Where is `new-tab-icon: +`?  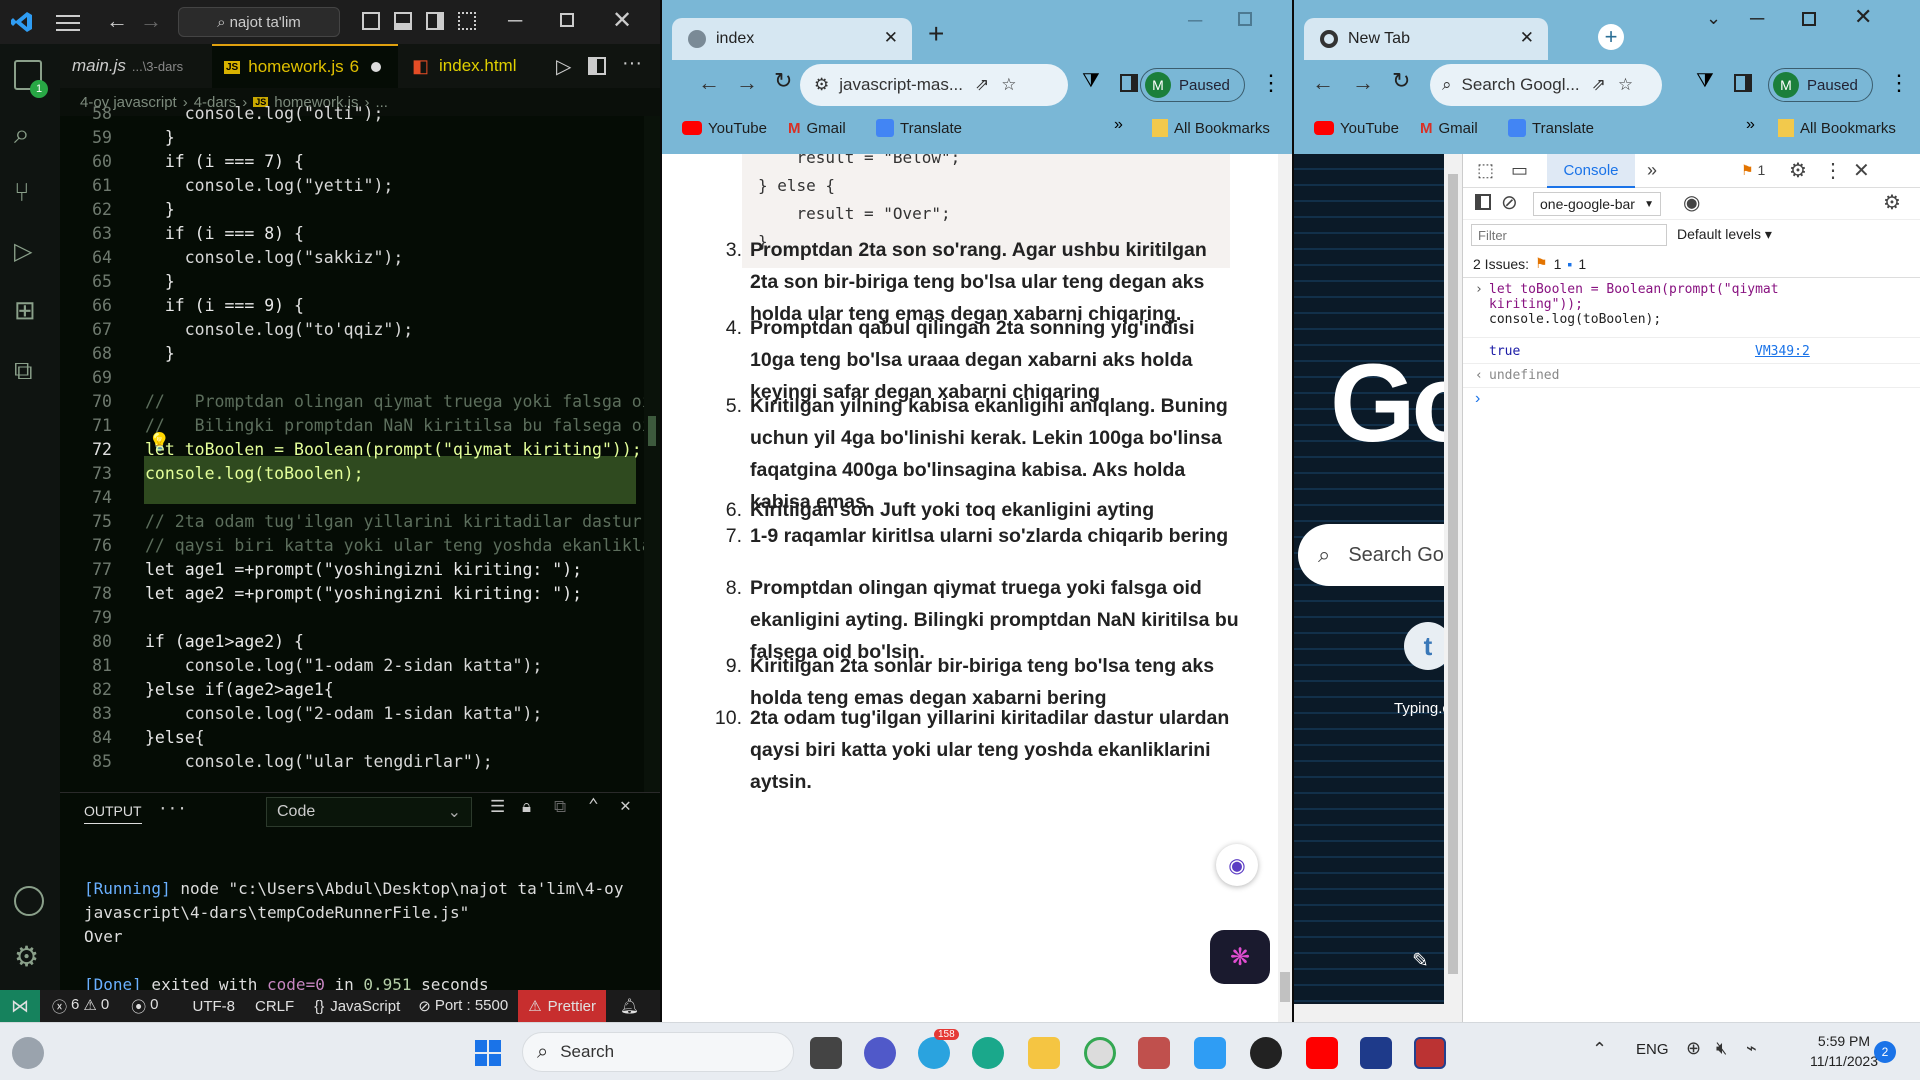 new-tab-icon: + is located at coordinates (1611, 37).